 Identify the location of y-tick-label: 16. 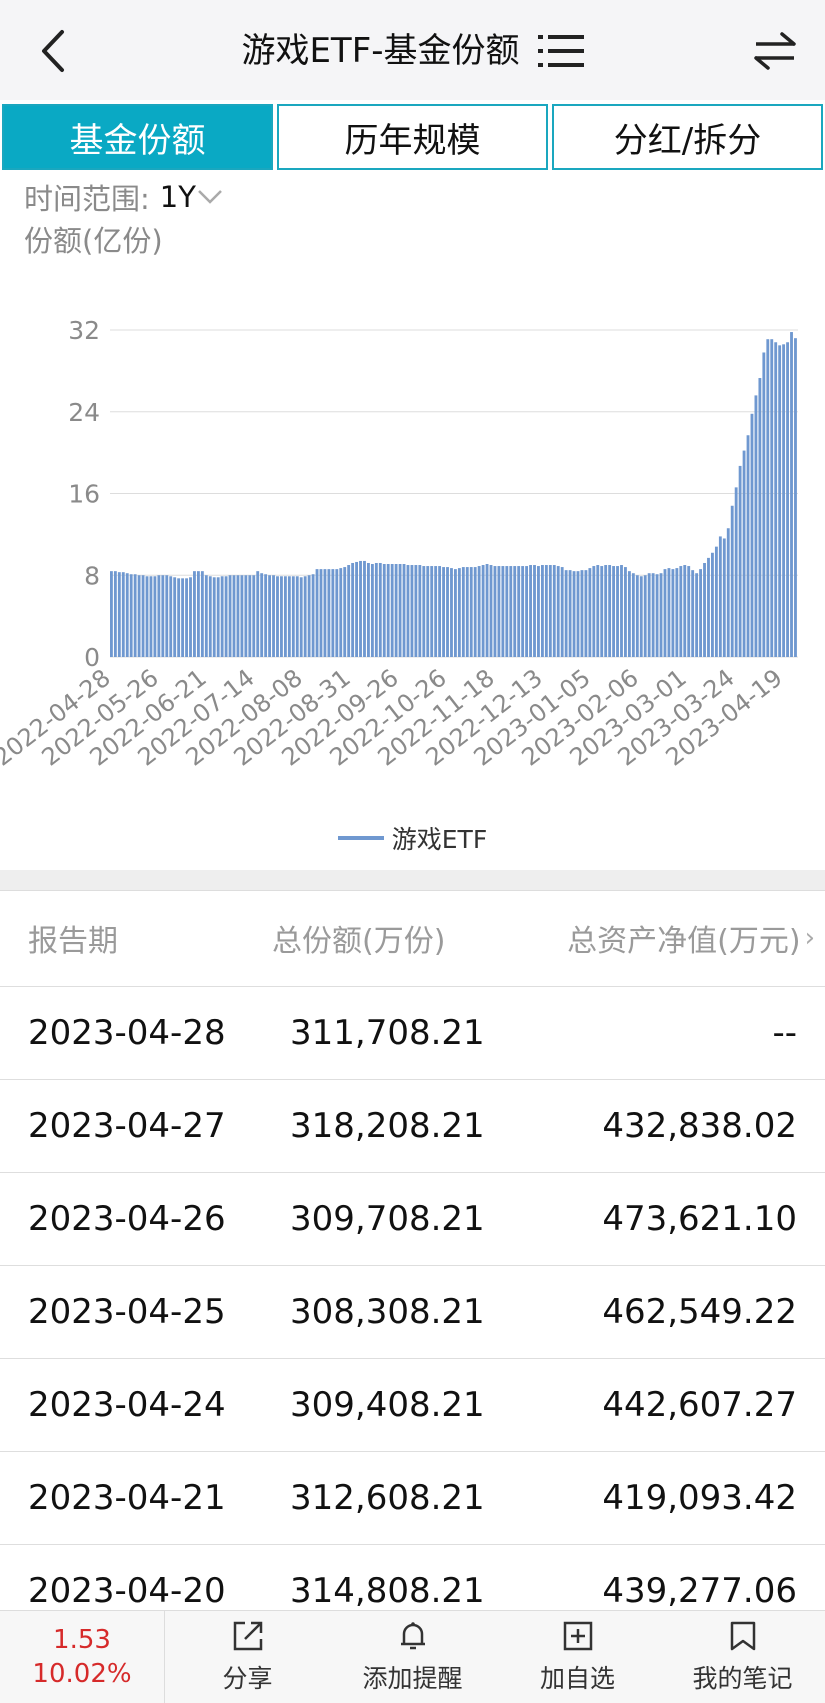
(84, 494).